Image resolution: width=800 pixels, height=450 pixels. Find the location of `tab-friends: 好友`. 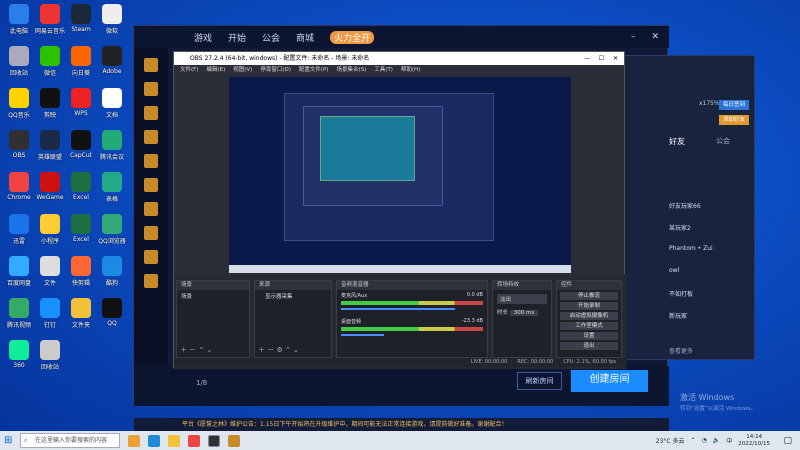

tab-friends: 好友 is located at coordinates (677, 141).